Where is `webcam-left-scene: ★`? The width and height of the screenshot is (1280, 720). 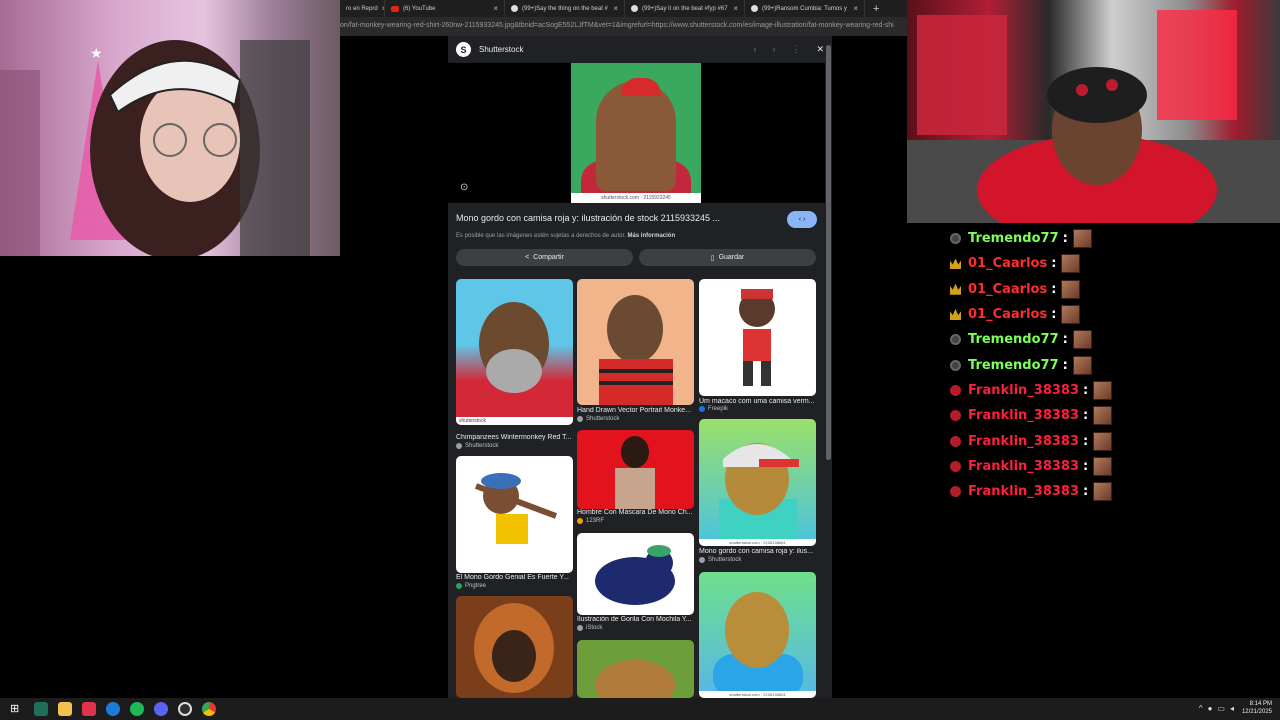
webcam-left-scene: ★ is located at coordinates (155, 148).